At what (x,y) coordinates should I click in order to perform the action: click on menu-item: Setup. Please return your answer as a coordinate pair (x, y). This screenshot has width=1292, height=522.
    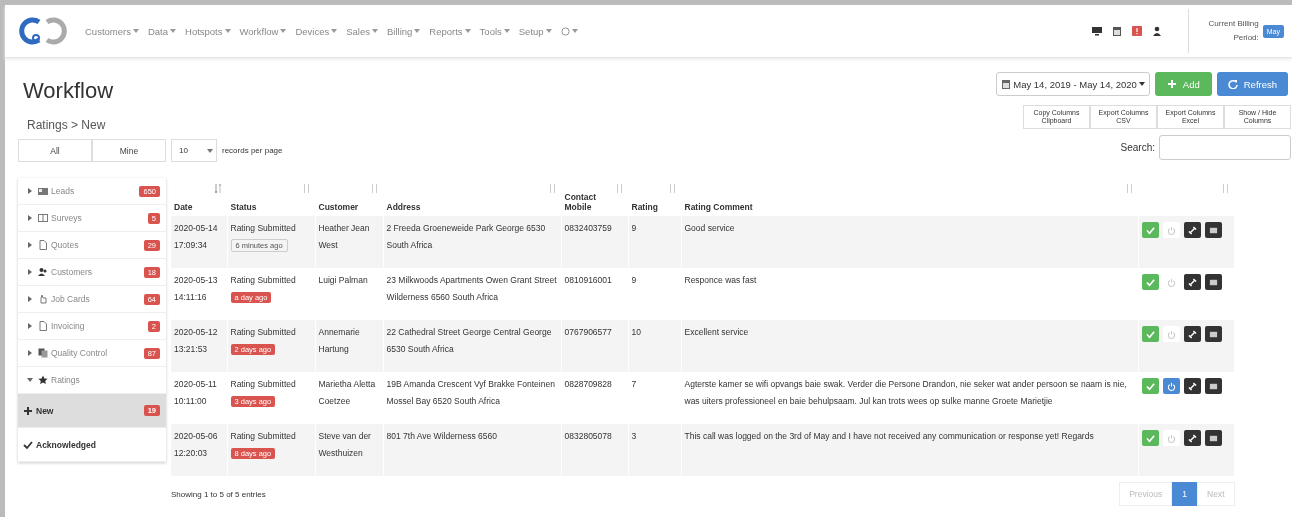
    Looking at the image, I should click on (535, 31).